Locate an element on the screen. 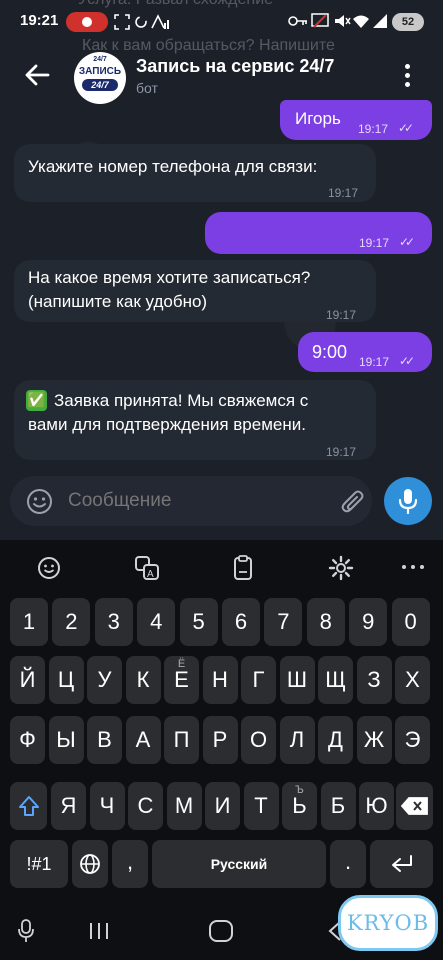 This screenshot has width=443, height=960. key-label: К is located at coordinates (143, 679).